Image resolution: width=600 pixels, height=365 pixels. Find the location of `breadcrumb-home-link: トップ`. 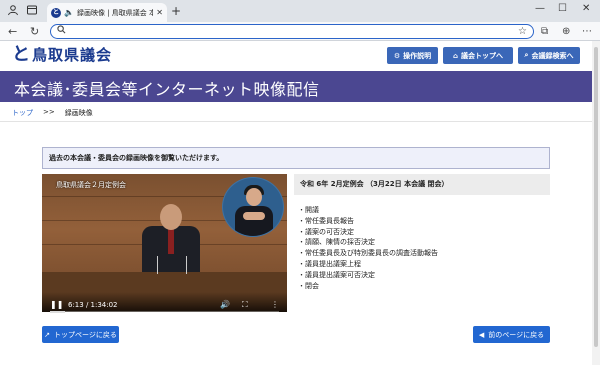

breadcrumb-home-link: トップ is located at coordinates (22, 113).